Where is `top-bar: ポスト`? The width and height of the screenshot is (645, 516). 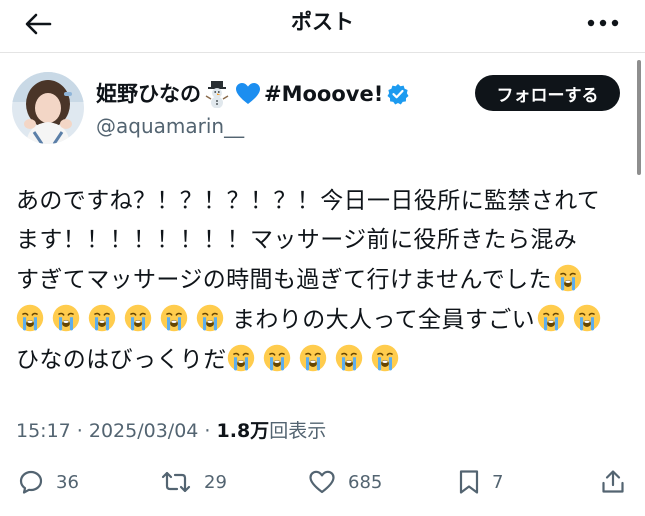 top-bar: ポスト is located at coordinates (322, 25).